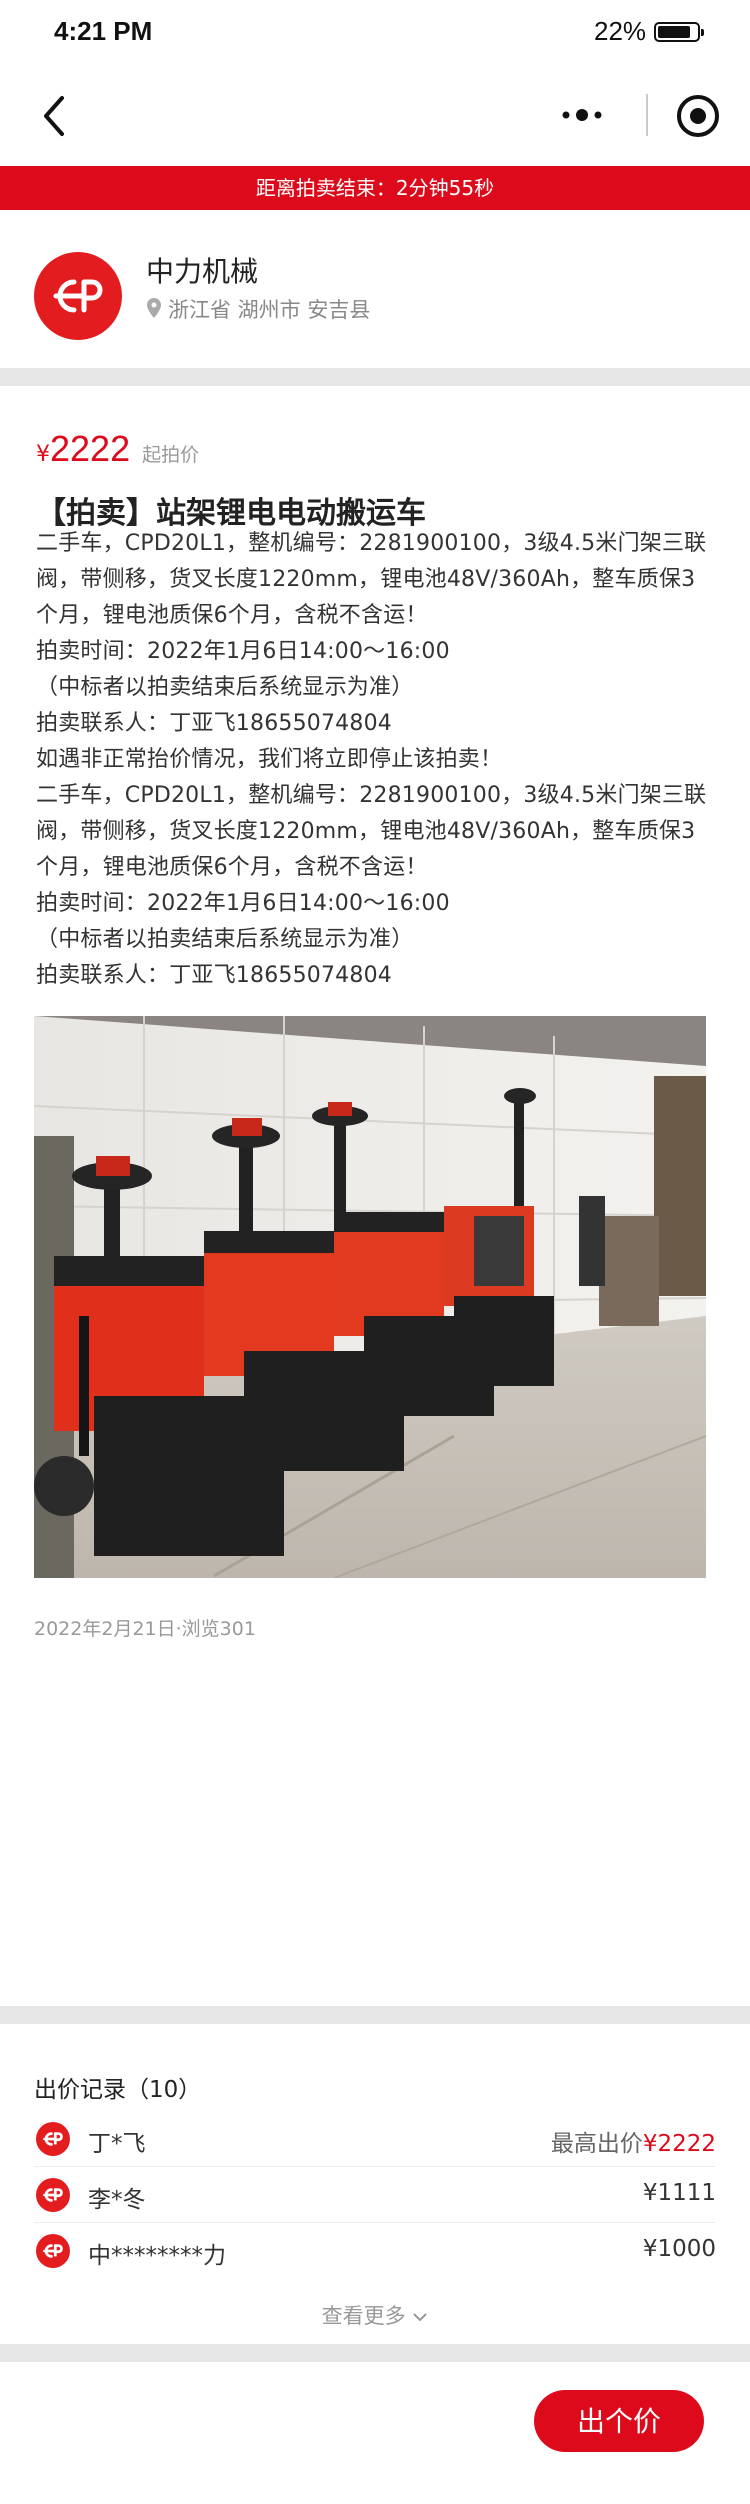 This screenshot has height=2504, width=750. I want to click on battery-icon, so click(679, 32).